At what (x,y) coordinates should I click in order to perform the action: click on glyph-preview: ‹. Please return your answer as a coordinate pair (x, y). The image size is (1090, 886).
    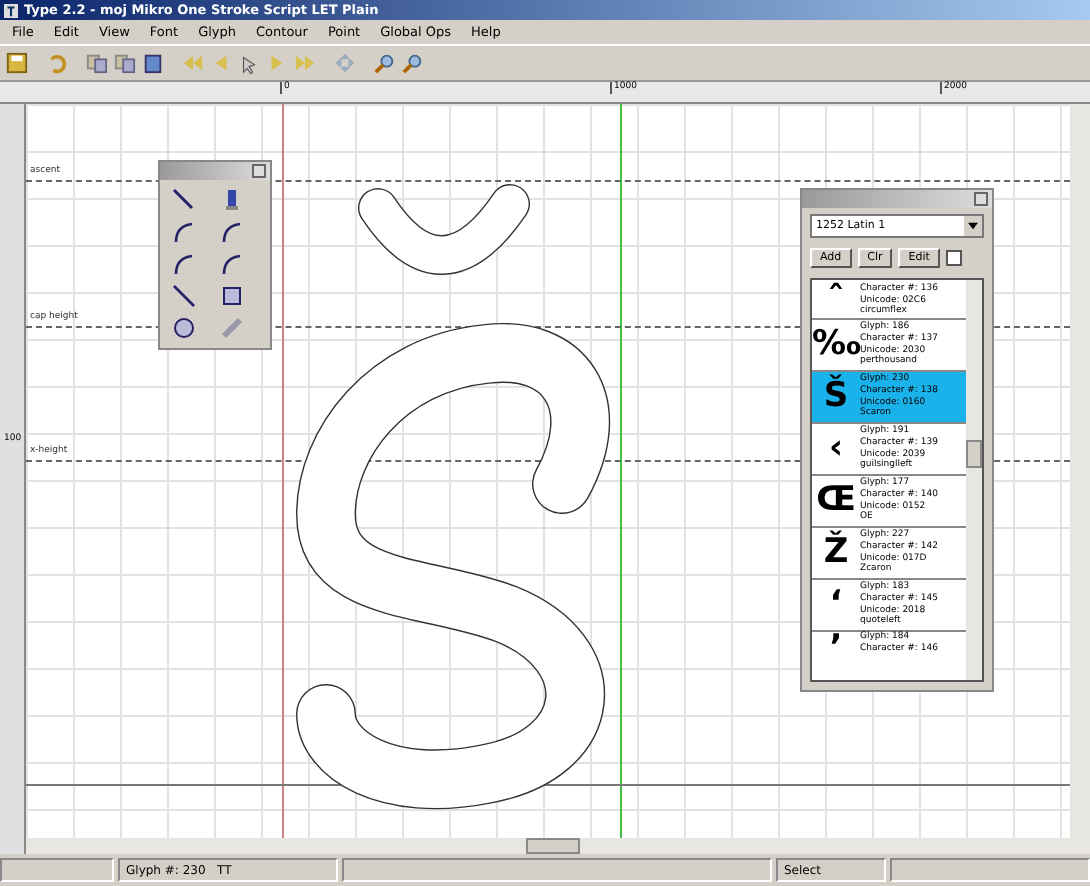
    Looking at the image, I should click on (835, 449).